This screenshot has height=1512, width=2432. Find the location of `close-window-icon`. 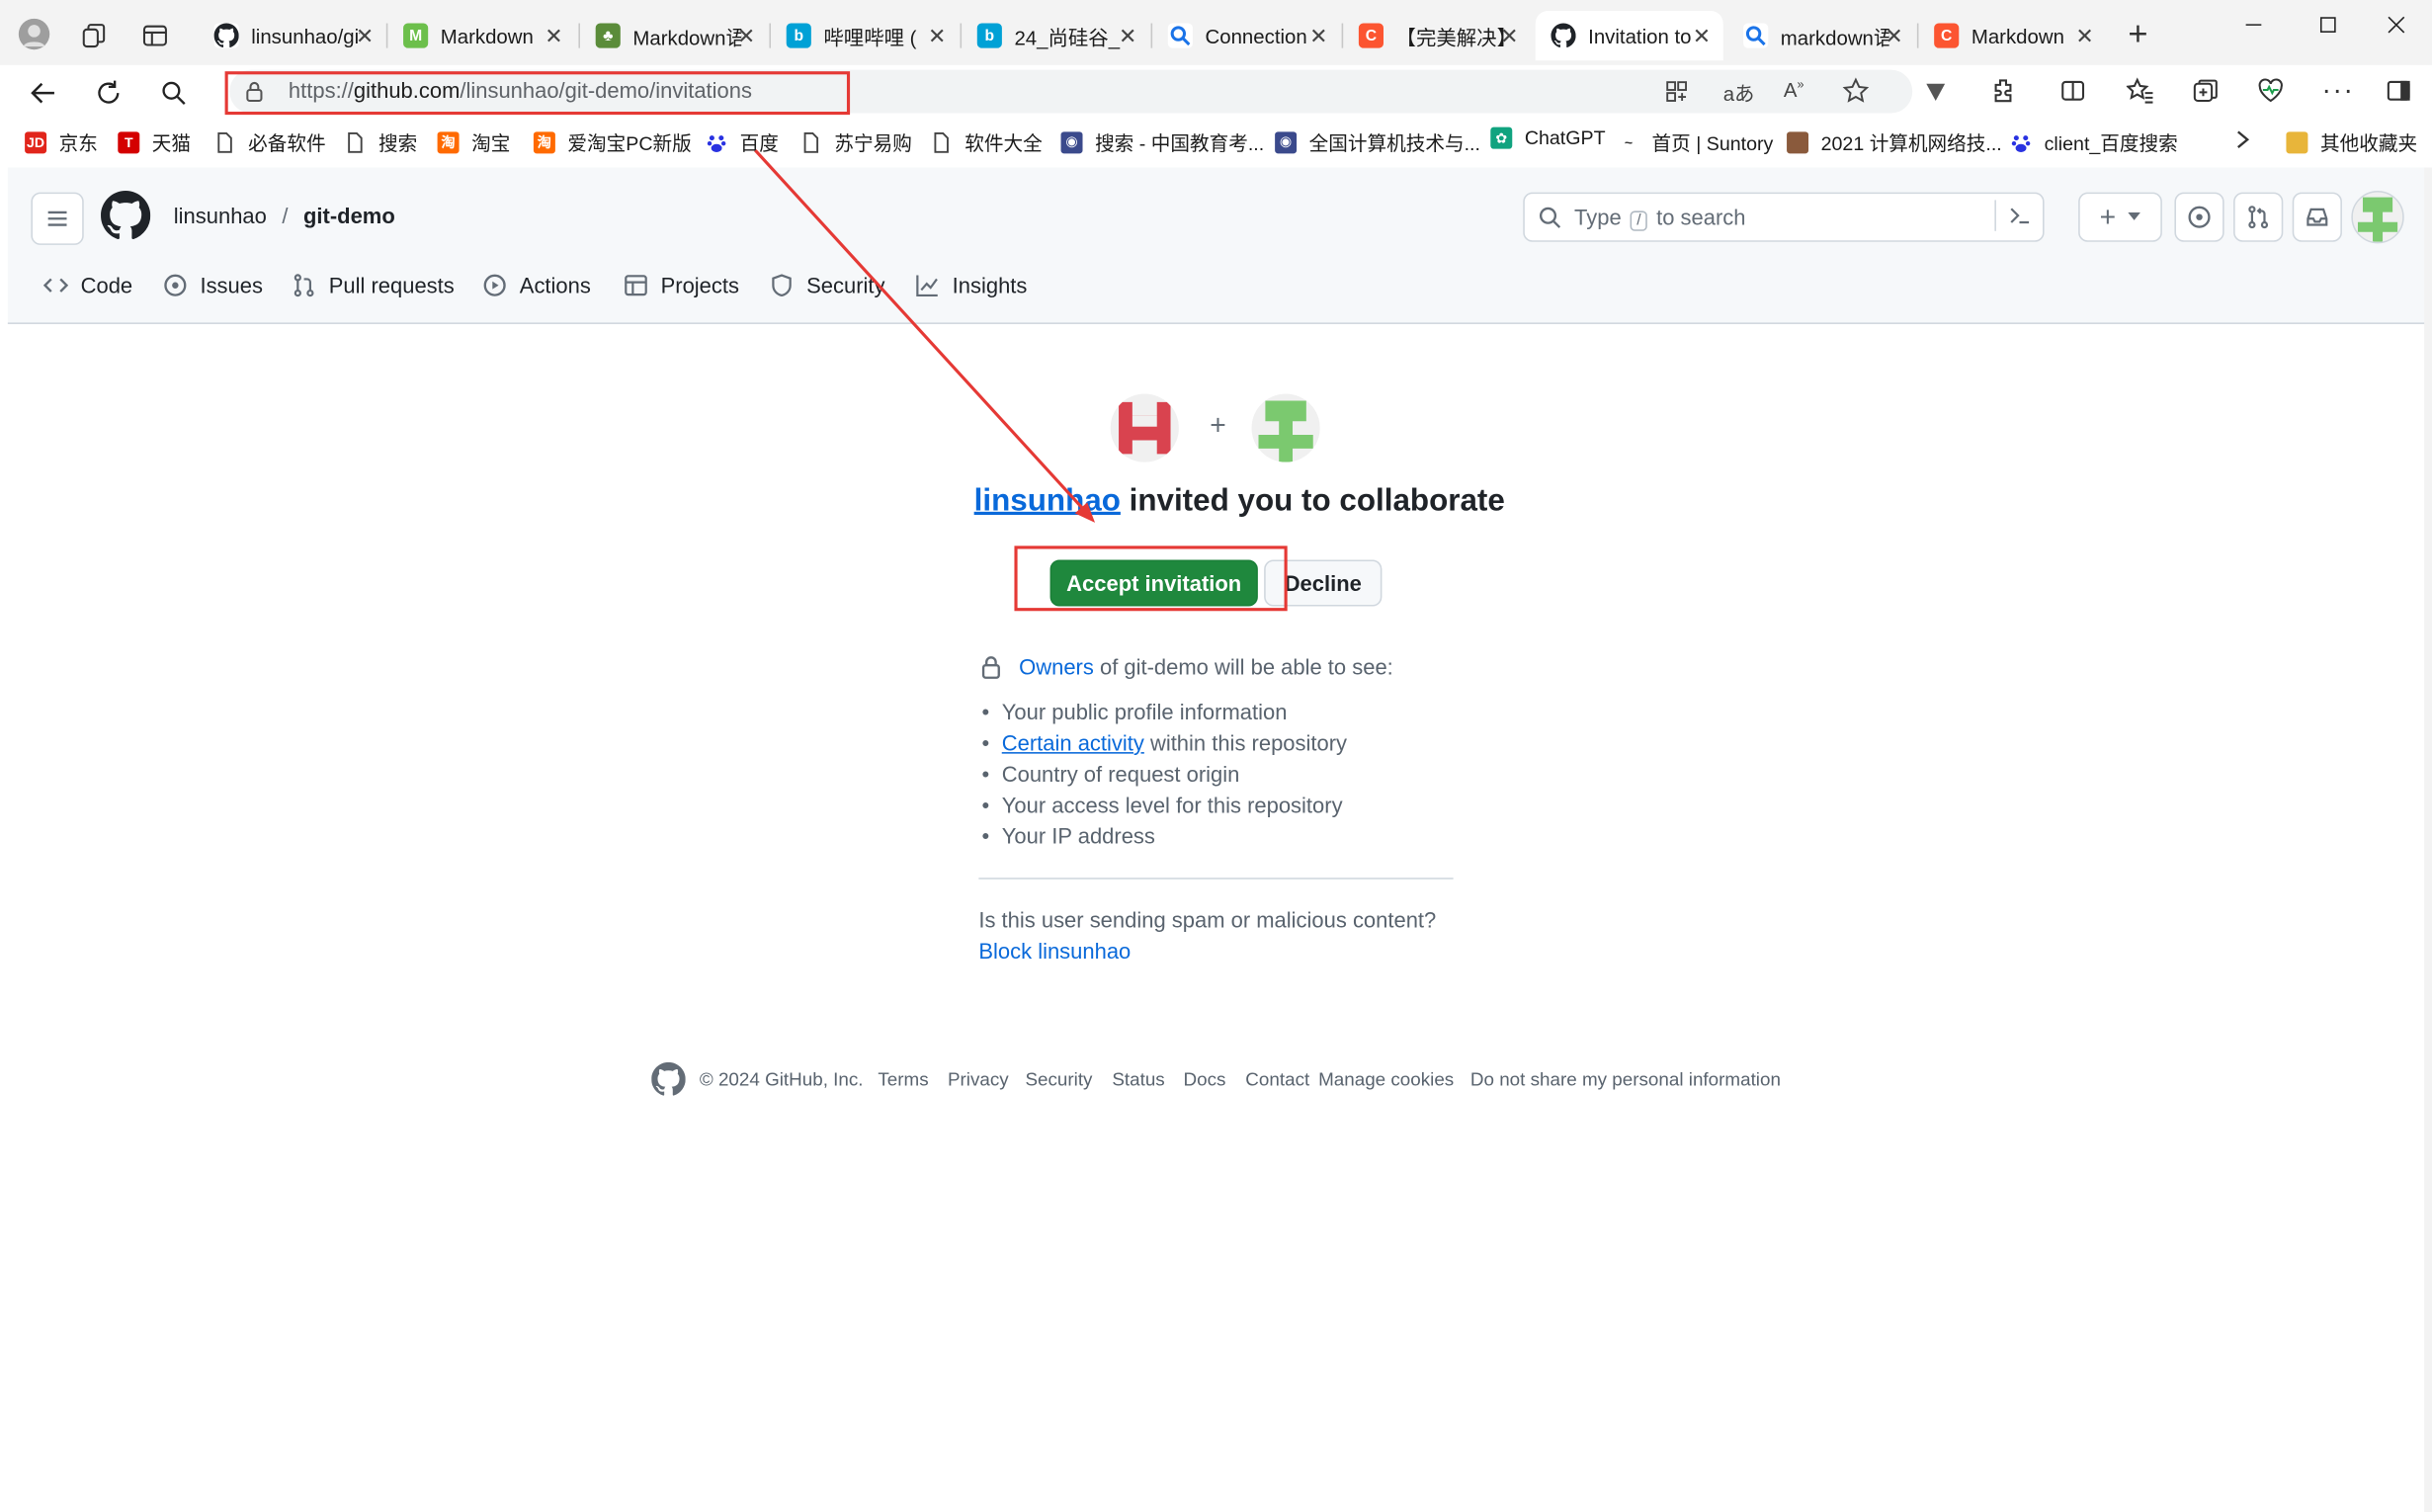

close-window-icon is located at coordinates (2396, 24).